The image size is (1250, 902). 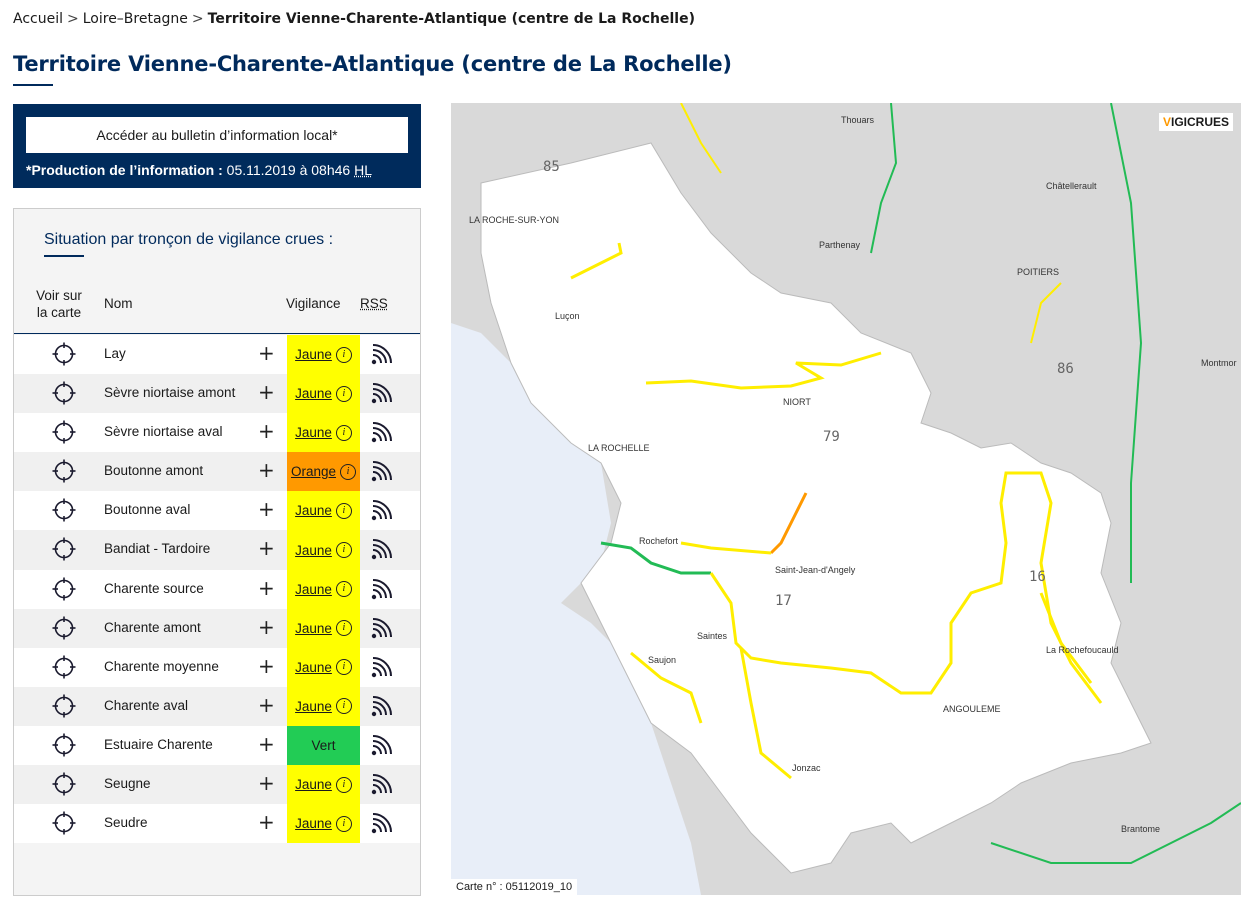 What do you see at coordinates (127, 784) in the screenshot?
I see `troncon-name: Seugne` at bounding box center [127, 784].